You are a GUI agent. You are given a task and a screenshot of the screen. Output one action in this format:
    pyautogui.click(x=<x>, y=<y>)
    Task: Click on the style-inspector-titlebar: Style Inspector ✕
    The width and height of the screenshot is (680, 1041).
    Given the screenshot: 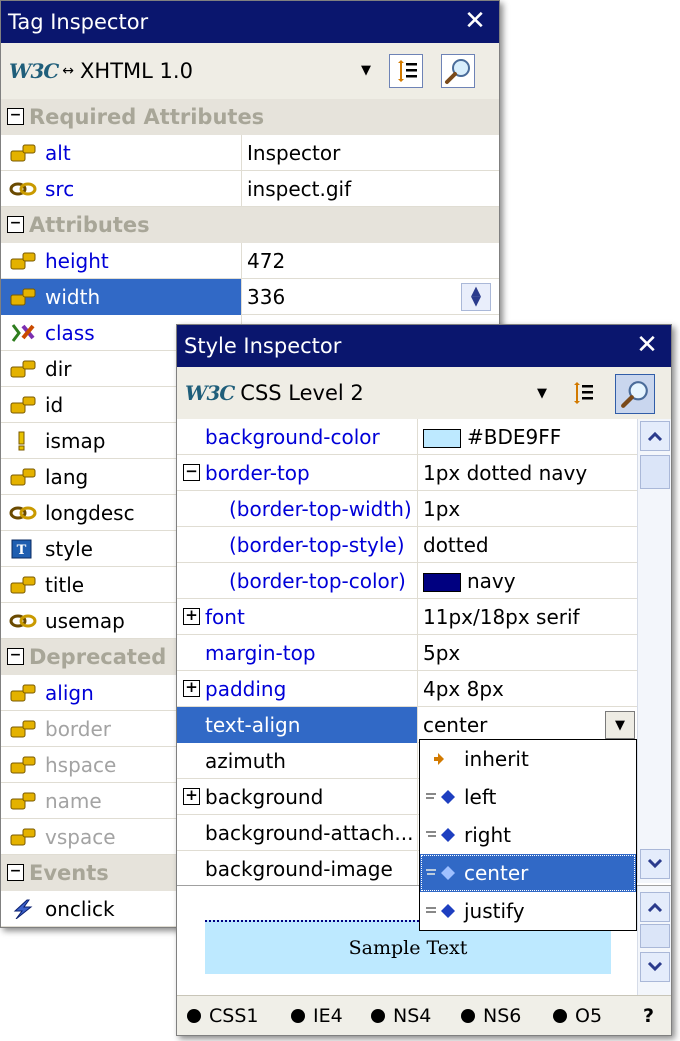 What is the action you would take?
    pyautogui.click(x=424, y=346)
    